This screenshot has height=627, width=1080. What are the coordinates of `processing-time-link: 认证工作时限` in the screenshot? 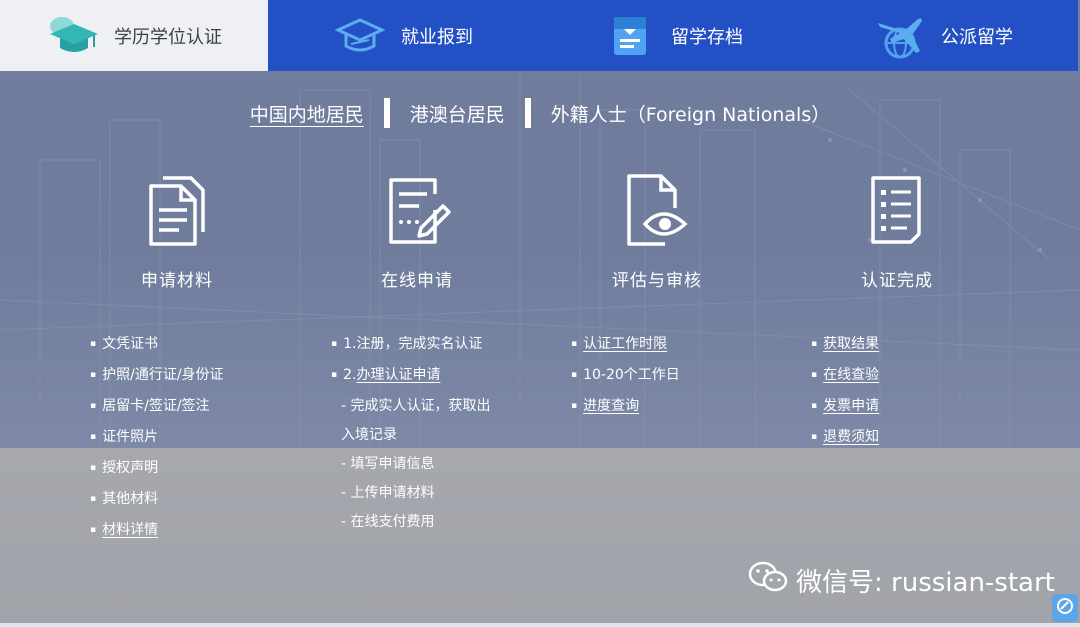 It's located at (625, 344).